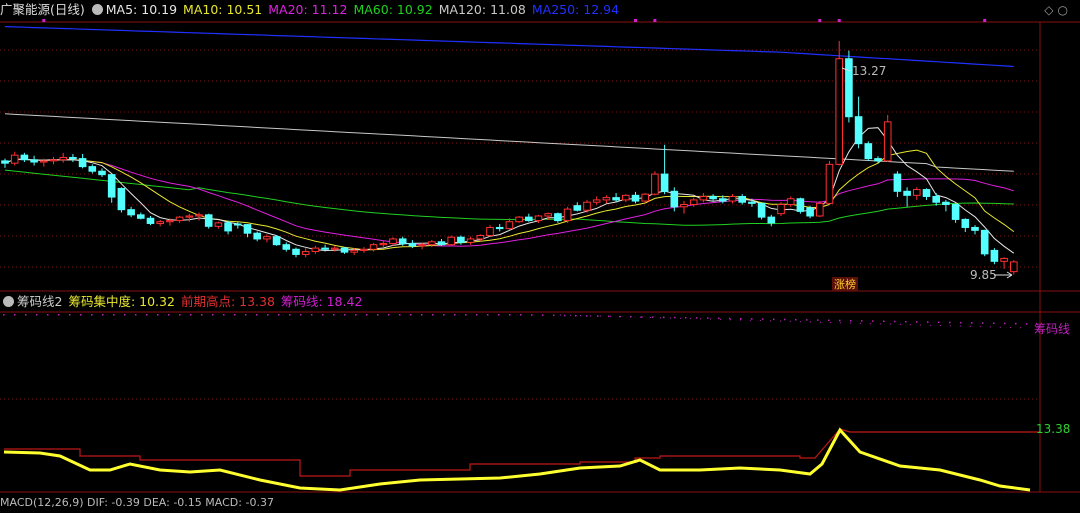  What do you see at coordinates (1050, 10) in the screenshot?
I see `diamond-icon: ◇` at bounding box center [1050, 10].